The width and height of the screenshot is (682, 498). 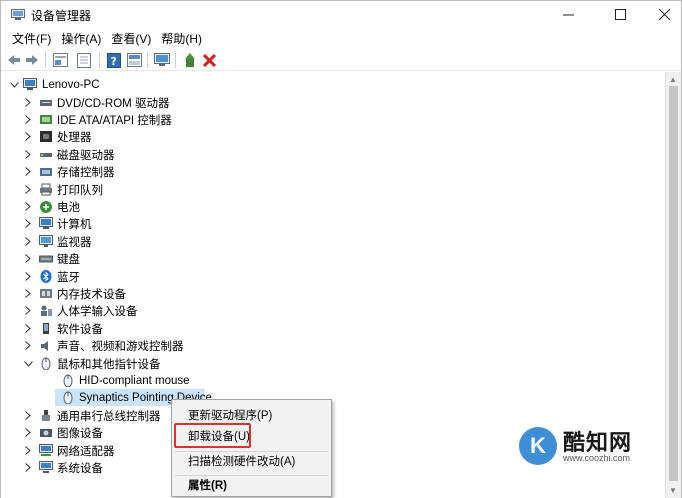 What do you see at coordinates (134, 60) in the screenshot?
I see `scan-icon` at bounding box center [134, 60].